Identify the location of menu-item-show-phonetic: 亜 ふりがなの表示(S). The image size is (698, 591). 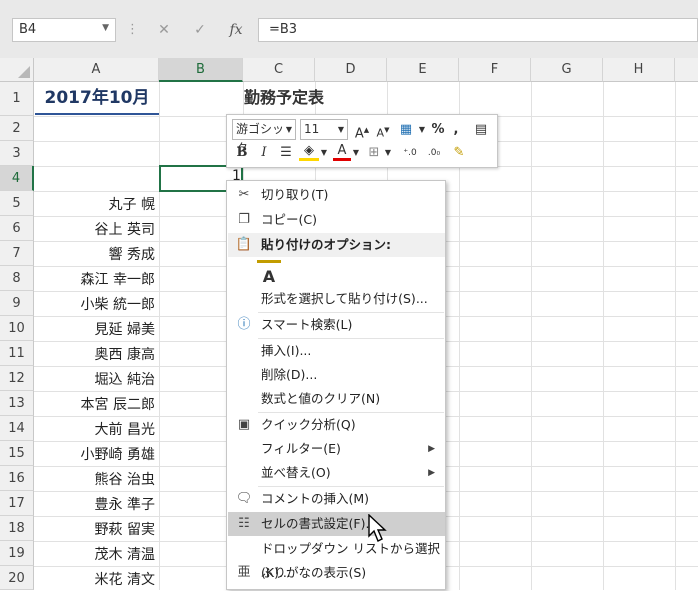
(336, 573).